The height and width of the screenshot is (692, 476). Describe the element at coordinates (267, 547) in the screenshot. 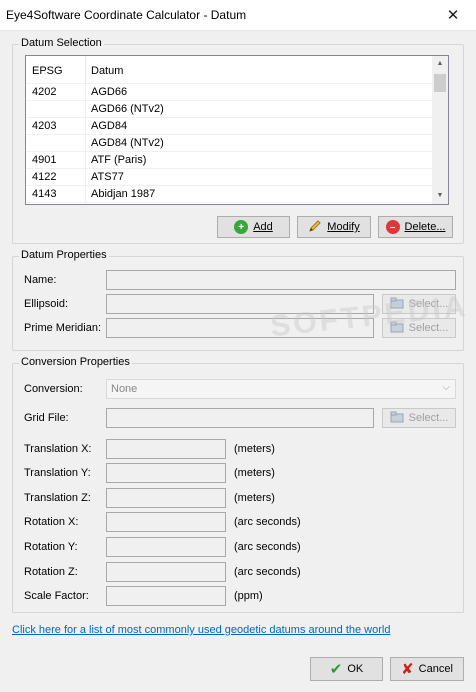

I see `rotation-y-unit: (arc seconds)` at that location.